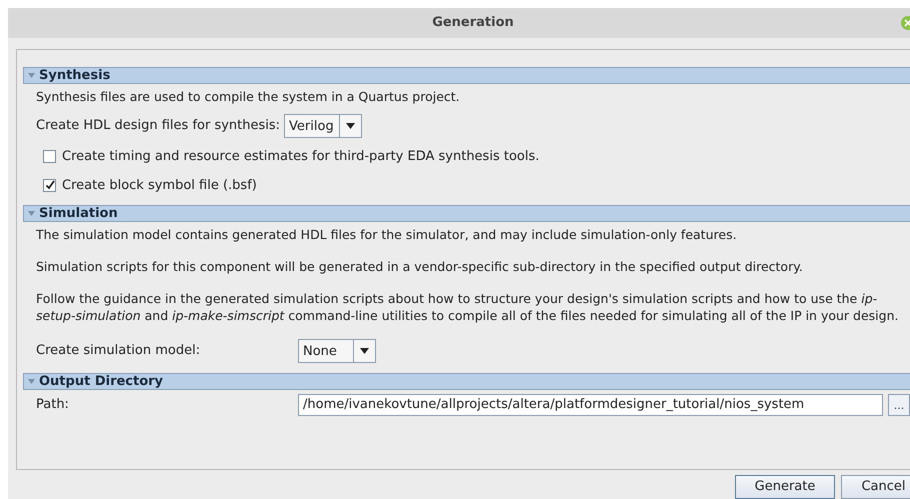 This screenshot has width=910, height=499. I want to click on checkbox-label: Create timing and resource estimates for third-party EDA synthesis tools., so click(301, 157).